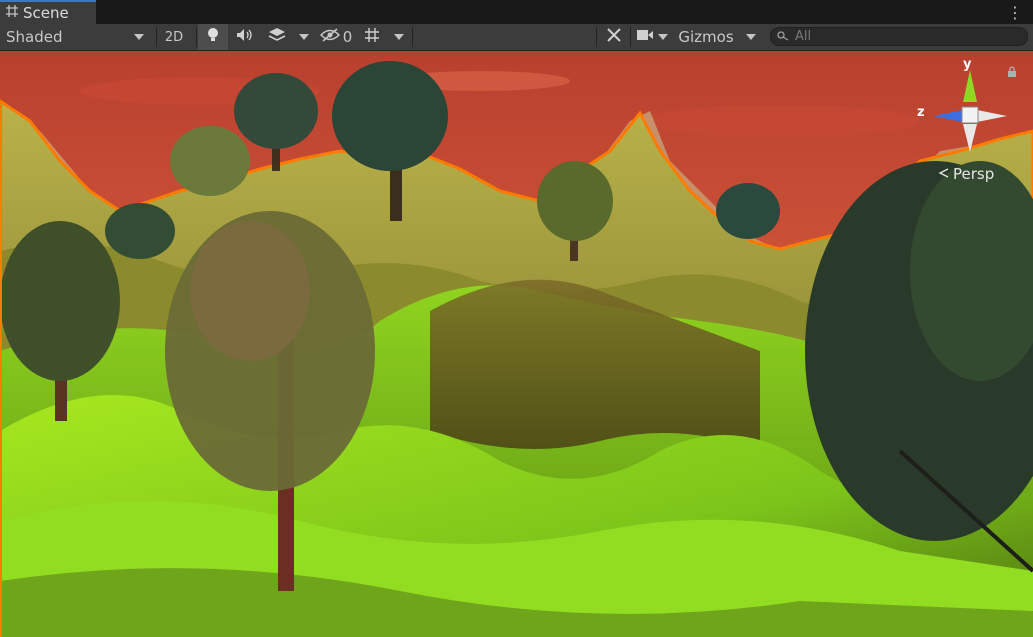  I want to click on gizmos-dropdown, so click(751, 37).